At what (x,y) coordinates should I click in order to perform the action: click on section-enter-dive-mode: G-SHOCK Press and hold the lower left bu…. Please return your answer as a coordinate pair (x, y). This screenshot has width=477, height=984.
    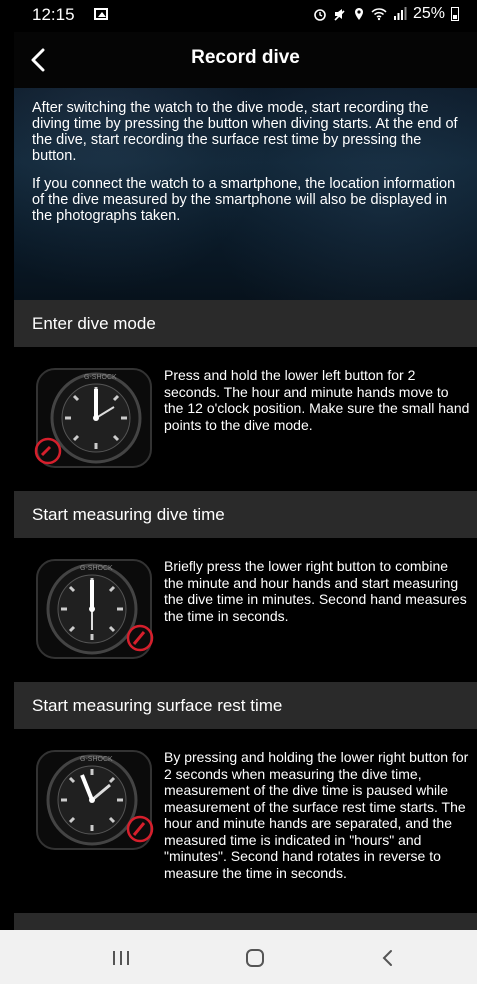
    Looking at the image, I should click on (245, 419).